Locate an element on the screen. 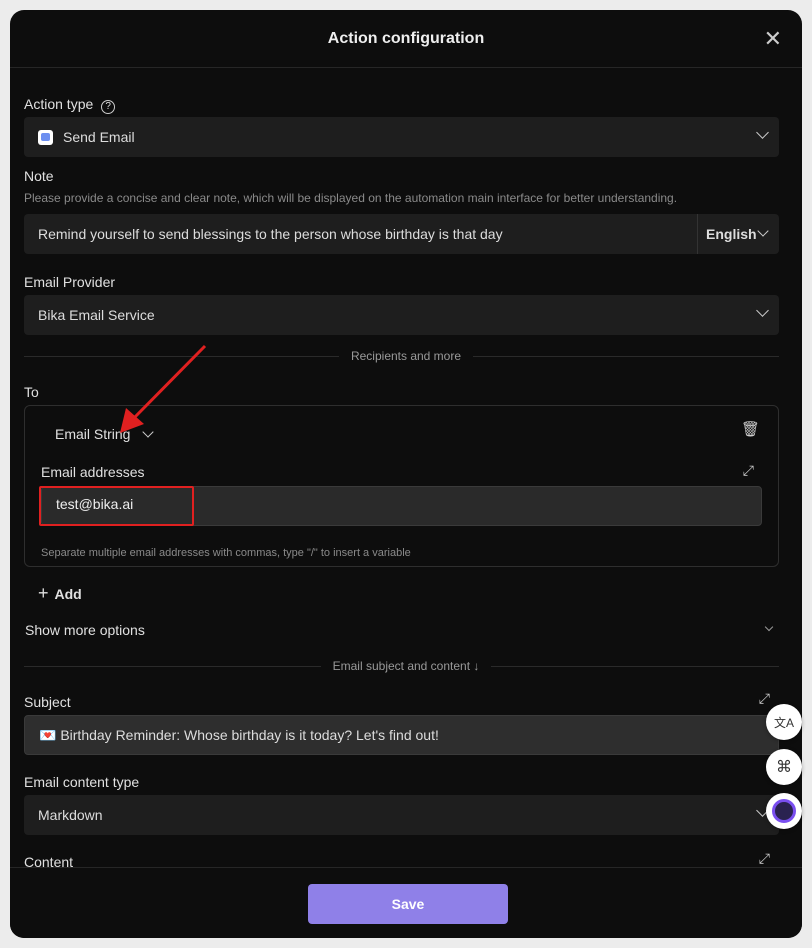  content-divider: Email subject and content ↓ is located at coordinates (406, 666).